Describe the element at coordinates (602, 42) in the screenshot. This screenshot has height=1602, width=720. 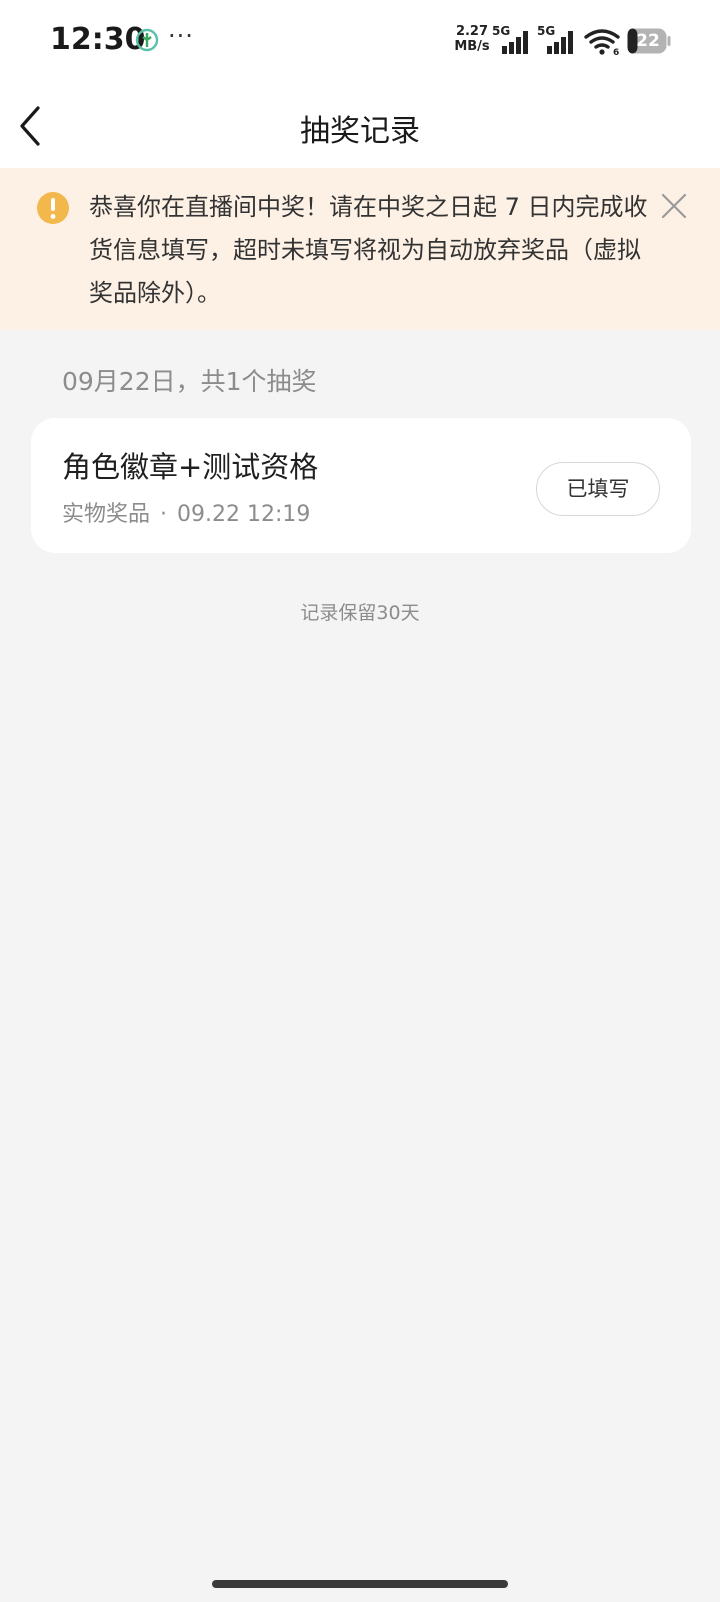
I see `wifi-icon: 6` at that location.